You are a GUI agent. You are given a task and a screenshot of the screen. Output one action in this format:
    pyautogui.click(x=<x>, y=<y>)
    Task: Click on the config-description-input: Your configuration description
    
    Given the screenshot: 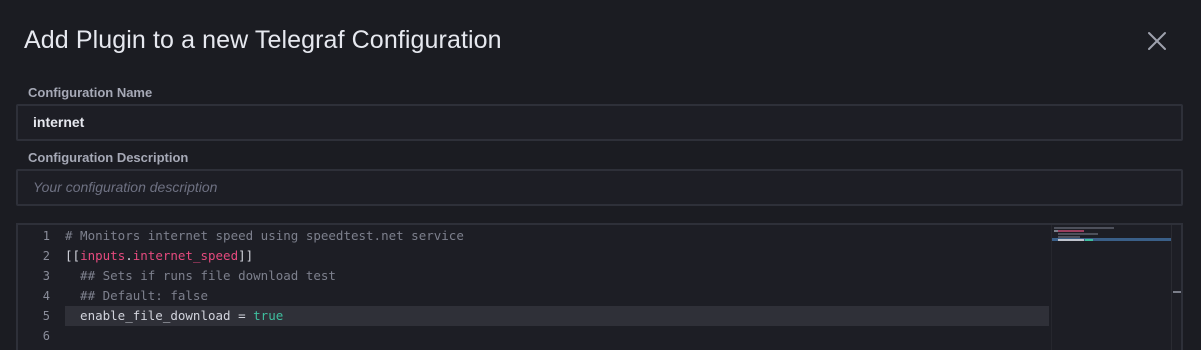 What is the action you would take?
    pyautogui.click(x=599, y=187)
    